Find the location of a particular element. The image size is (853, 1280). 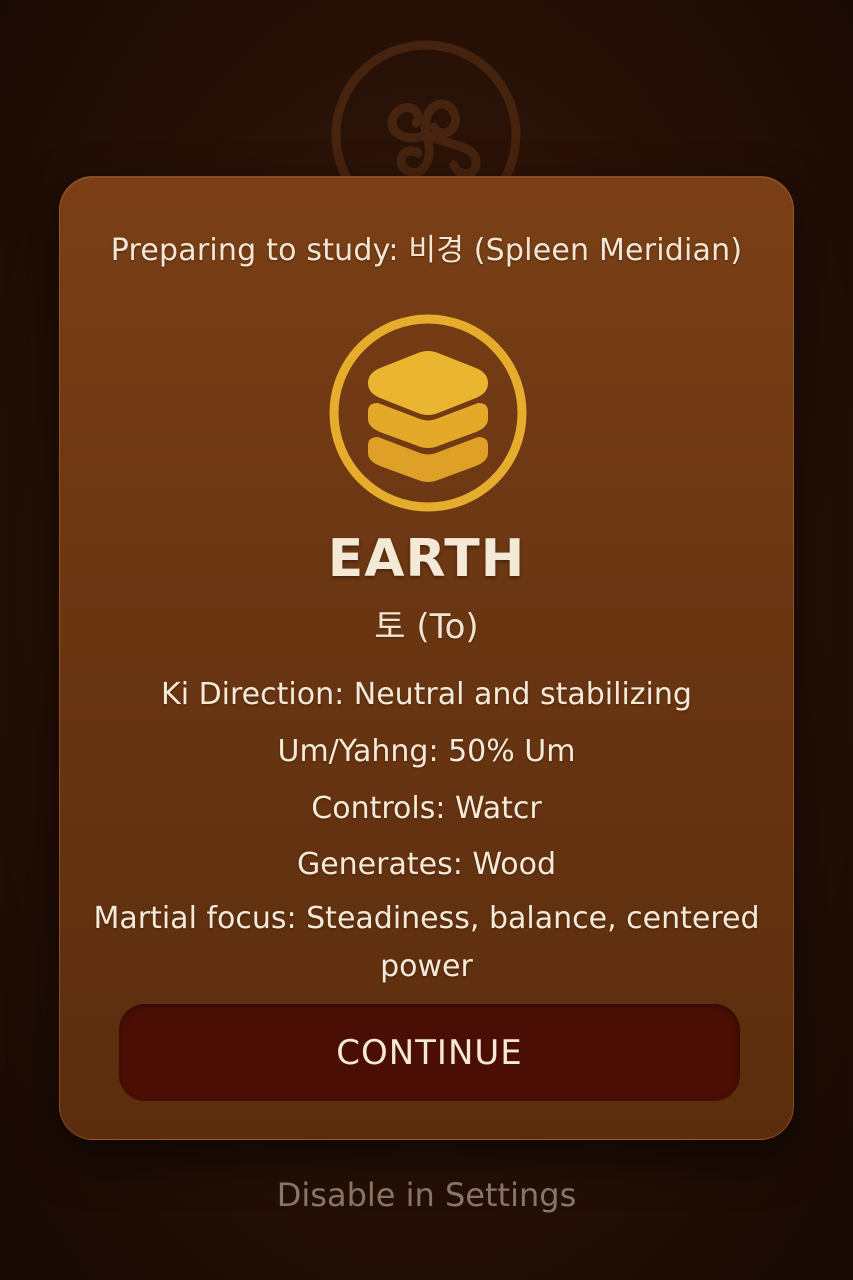

um-yahng-text: Um/Yahng: 50% Um is located at coordinates (426, 751).